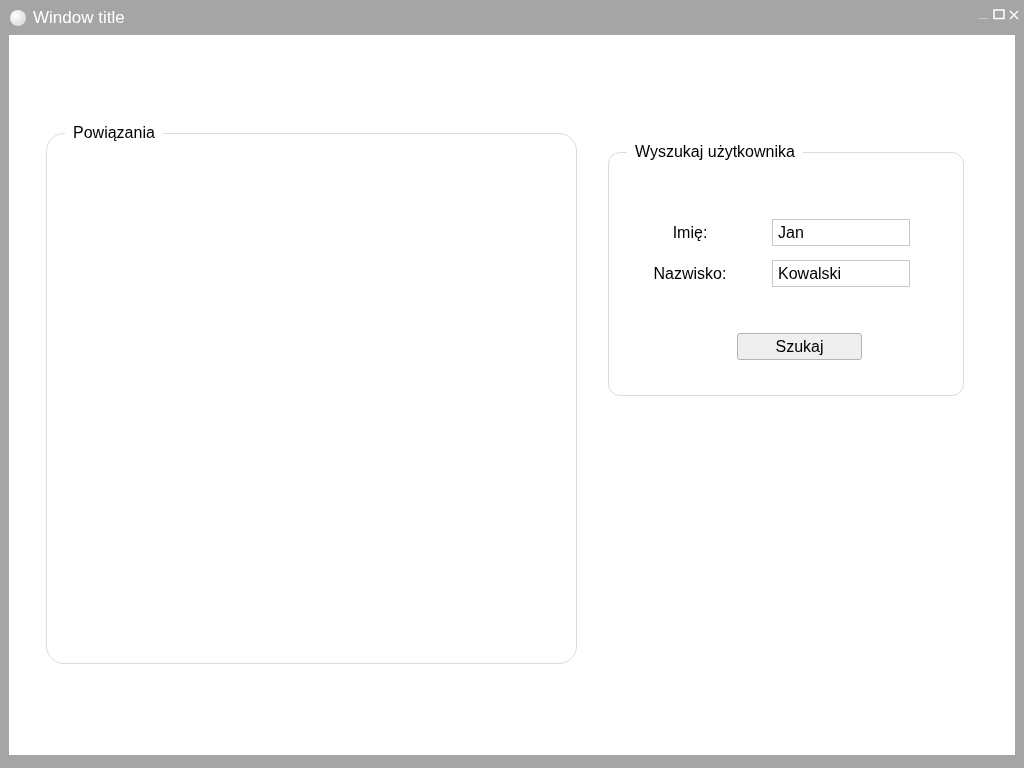 This screenshot has height=768, width=1024. Describe the element at coordinates (841, 232) in the screenshot. I see `input-field: Jan` at that location.